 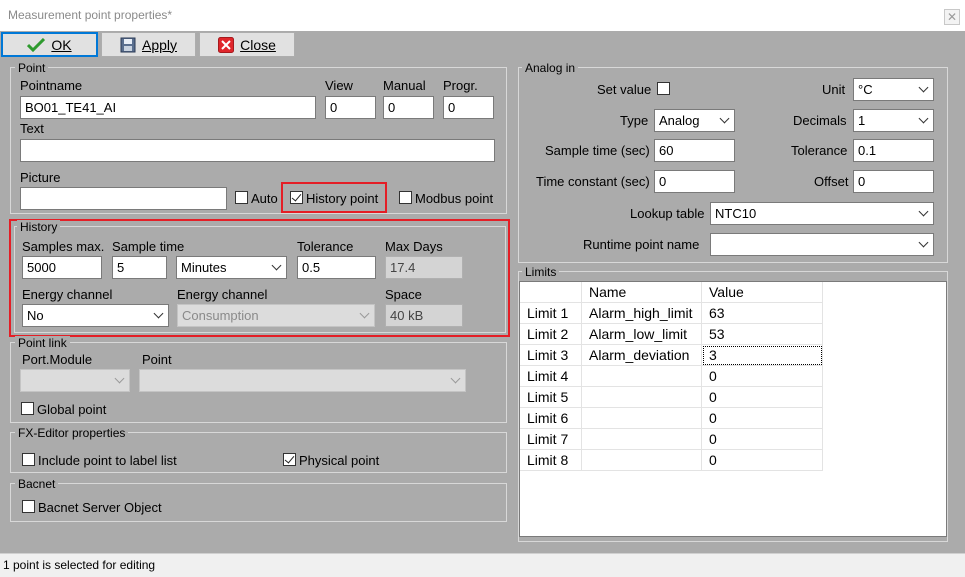 What do you see at coordinates (893, 120) in the screenshot?
I see `decimals-select: 1` at bounding box center [893, 120].